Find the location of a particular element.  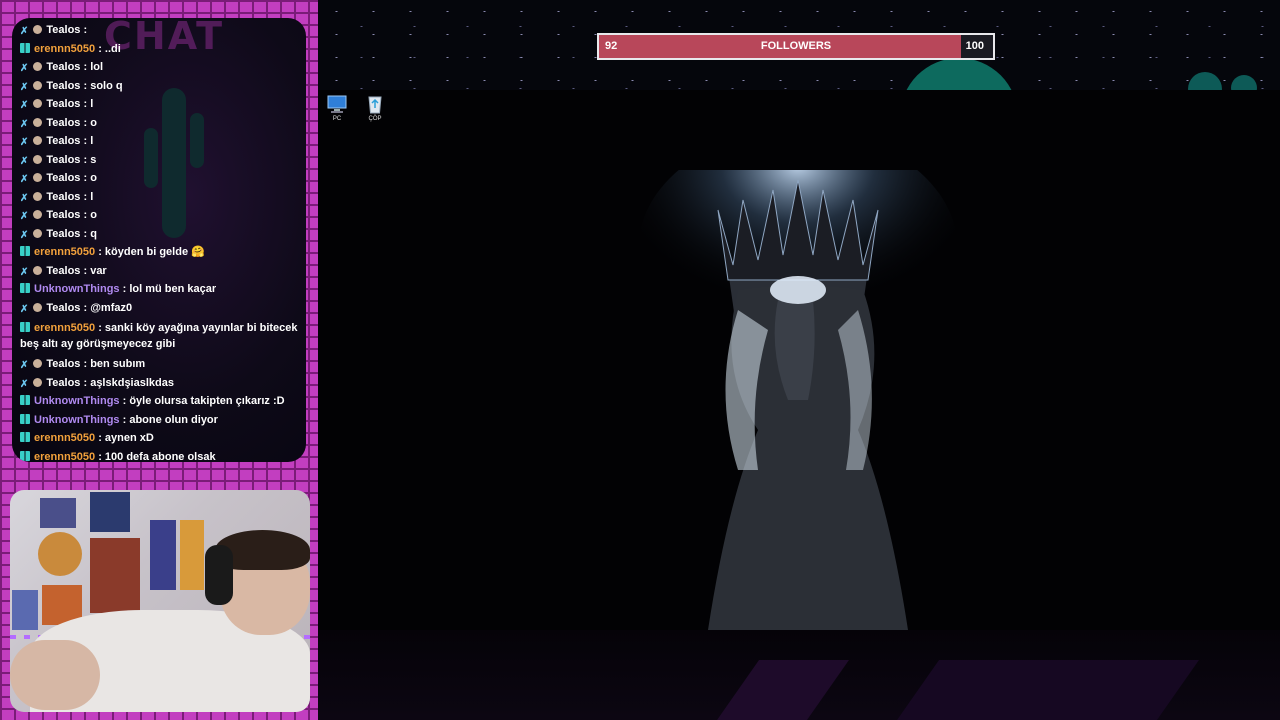

streamer-arm is located at coordinates (55, 675).